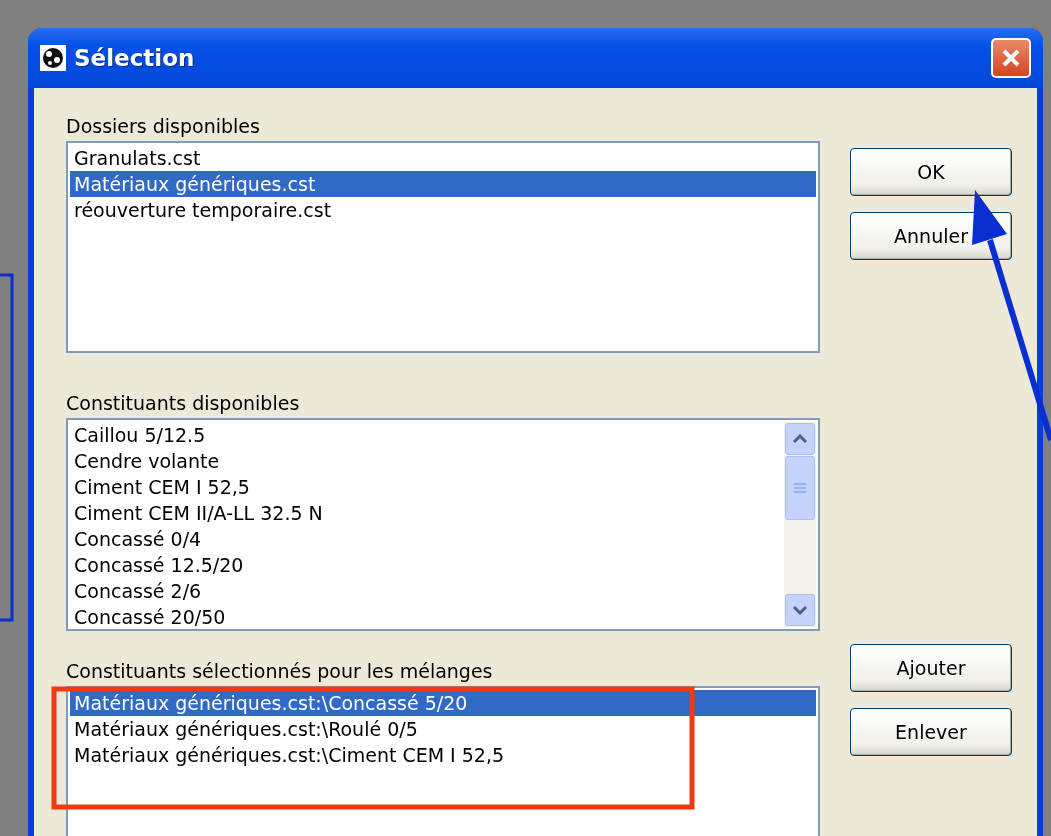 The height and width of the screenshot is (836, 1051). Describe the element at coordinates (280, 671) in the screenshot. I see `list-label: Constituants sélectionnés pour les mélanges` at that location.